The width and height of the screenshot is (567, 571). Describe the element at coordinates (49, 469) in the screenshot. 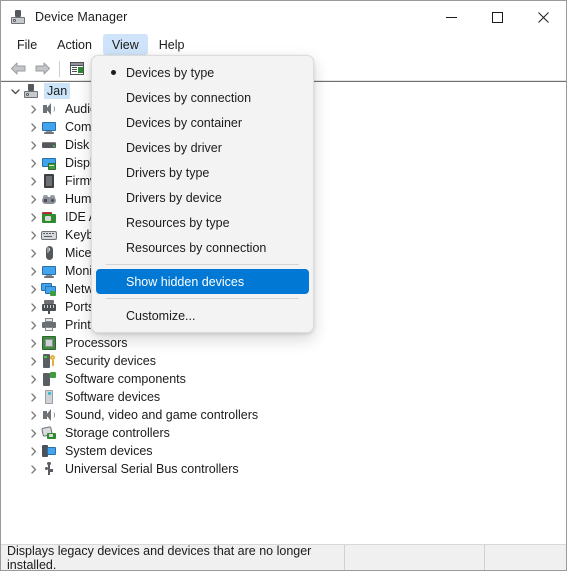

I see `usb-icon` at that location.